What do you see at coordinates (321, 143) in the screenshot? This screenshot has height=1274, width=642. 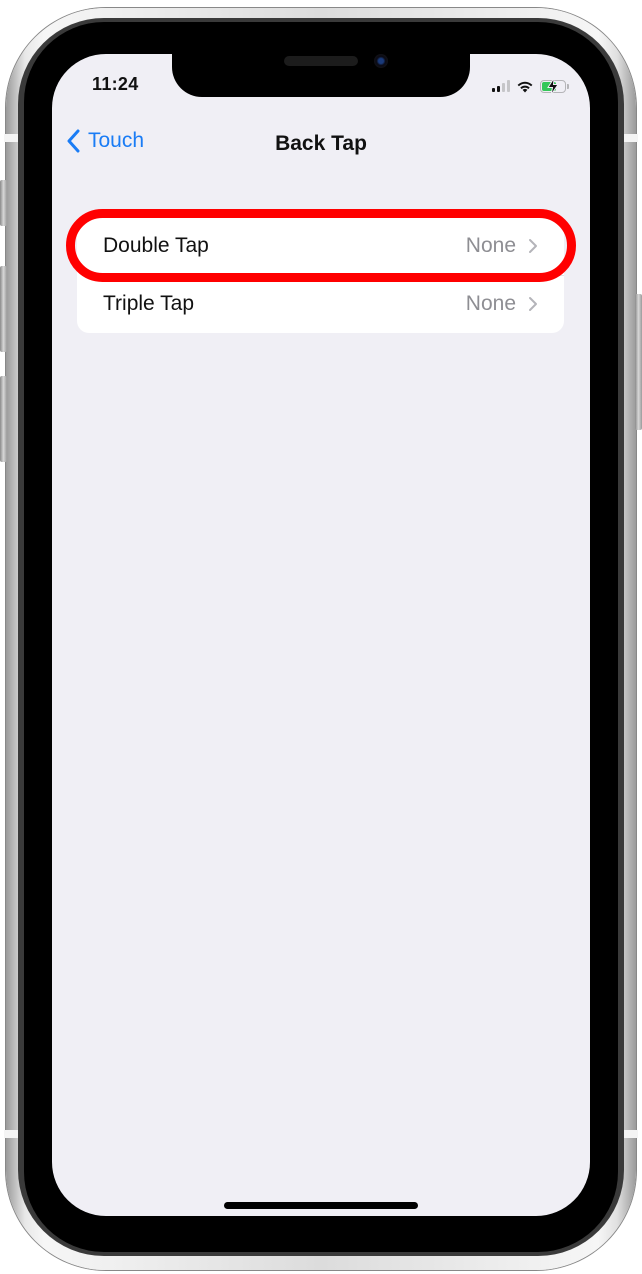 I see `page-title: Back Tap` at bounding box center [321, 143].